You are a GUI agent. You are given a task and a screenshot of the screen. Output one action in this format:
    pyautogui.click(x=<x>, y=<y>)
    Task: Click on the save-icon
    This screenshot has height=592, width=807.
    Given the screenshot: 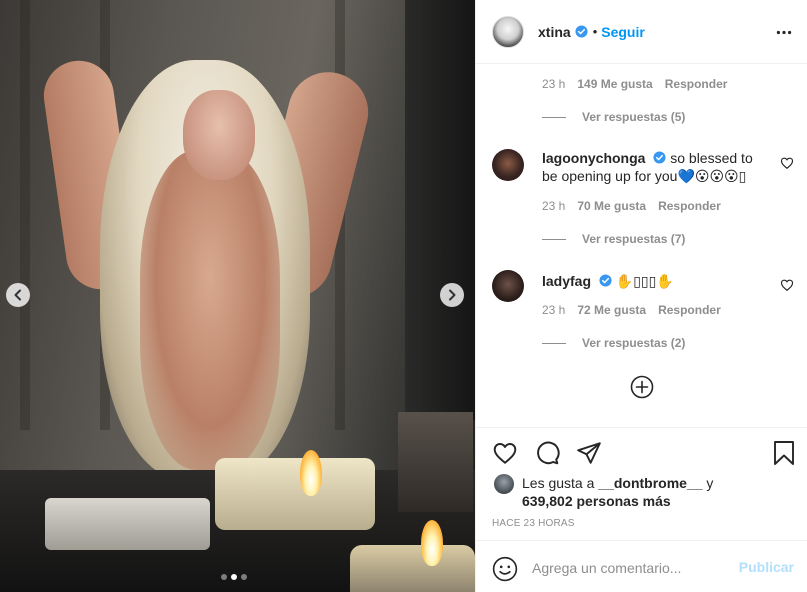 What is the action you would take?
    pyautogui.click(x=784, y=453)
    